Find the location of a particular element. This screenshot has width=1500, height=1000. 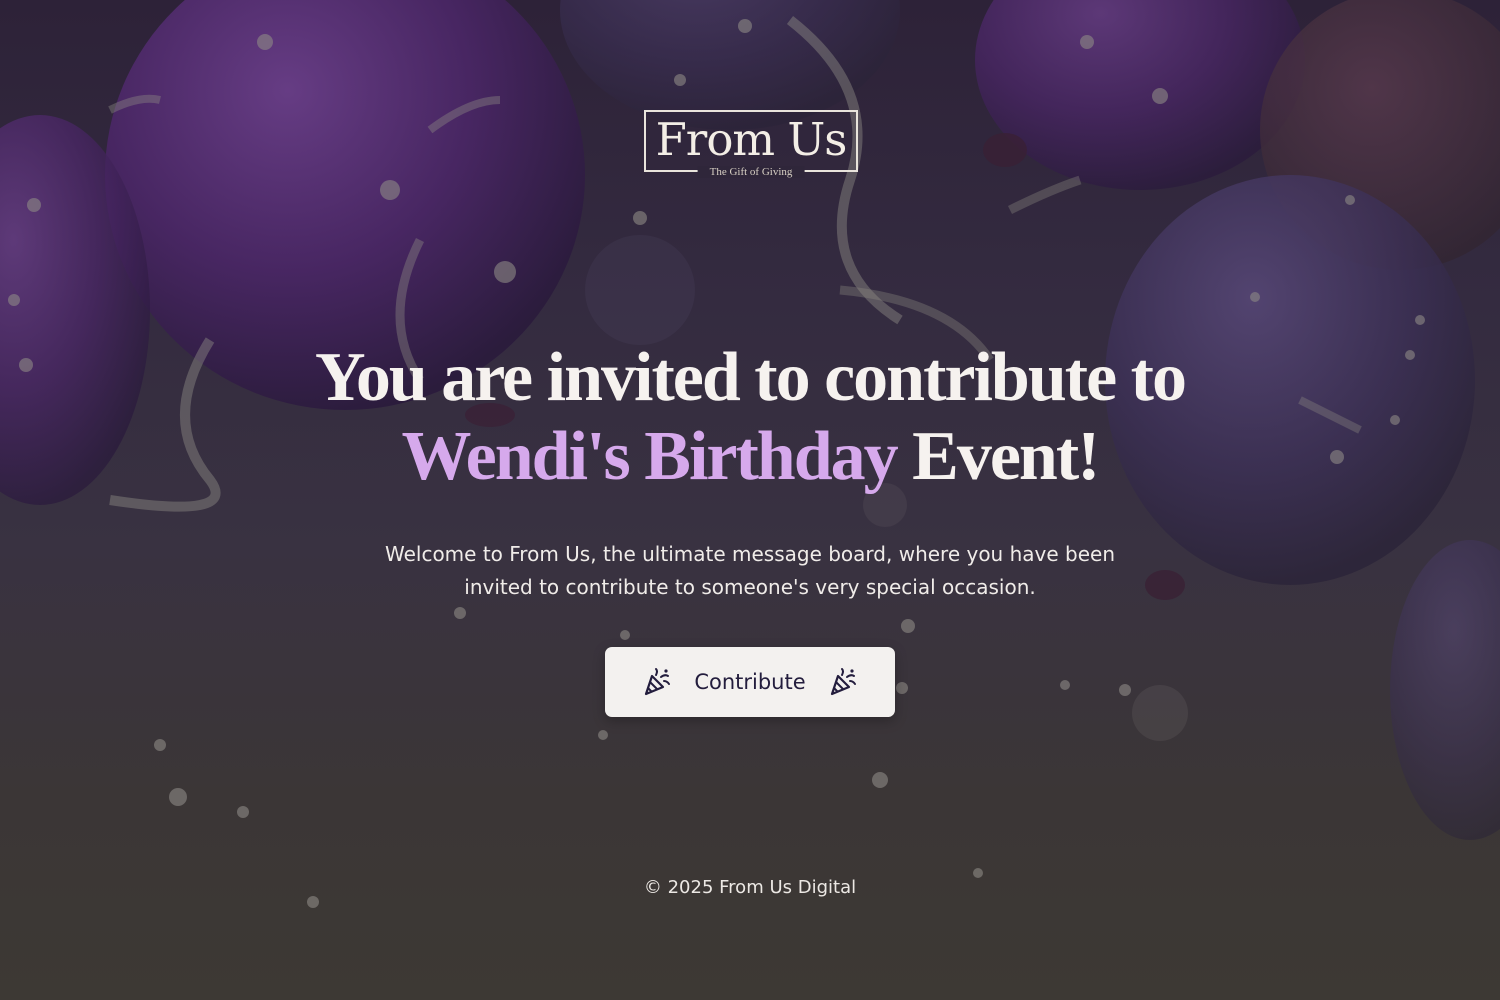

logo-title: From Us is located at coordinates (751, 139).